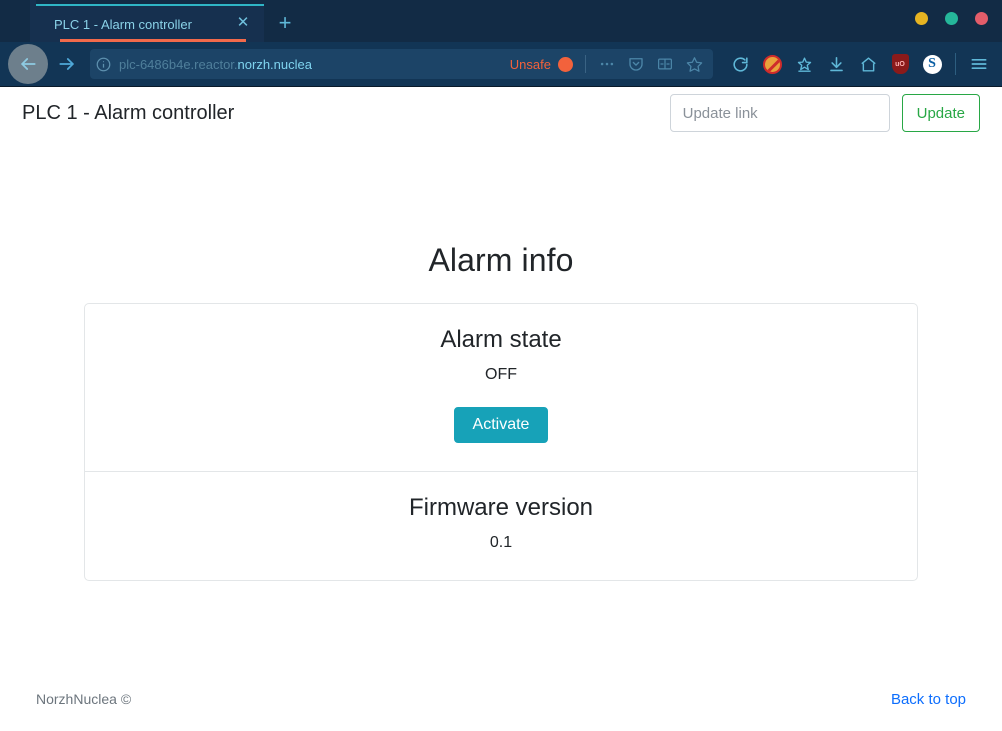  Describe the element at coordinates (178, 64) in the screenshot. I see `url-subdomain: plc-6486b4e.reactor.` at that location.